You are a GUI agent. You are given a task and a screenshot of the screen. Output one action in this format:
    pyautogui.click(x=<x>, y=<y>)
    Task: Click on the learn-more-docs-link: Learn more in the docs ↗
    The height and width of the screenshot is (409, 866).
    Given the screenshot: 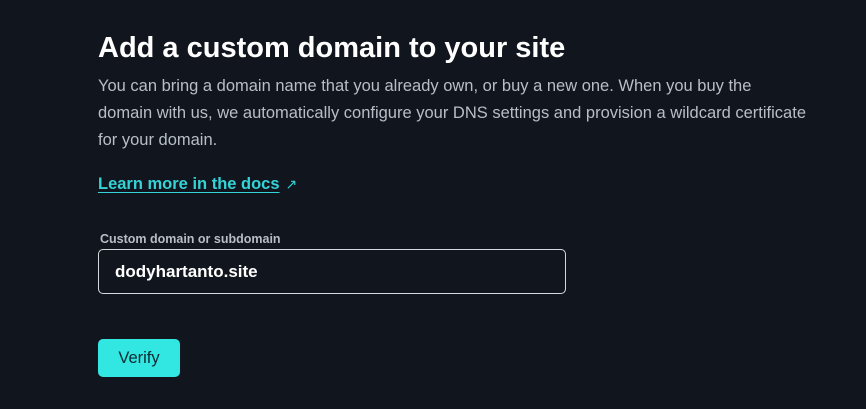 What is the action you would take?
    pyautogui.click(x=197, y=184)
    